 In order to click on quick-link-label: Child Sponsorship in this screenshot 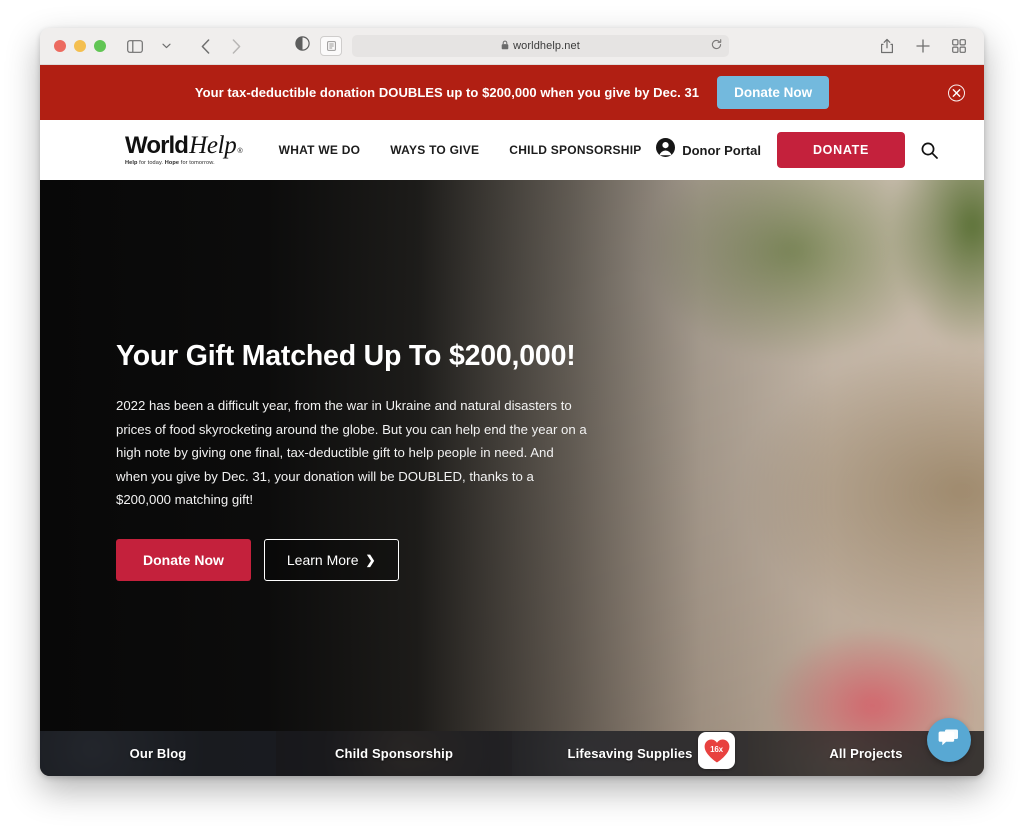, I will do `click(394, 753)`.